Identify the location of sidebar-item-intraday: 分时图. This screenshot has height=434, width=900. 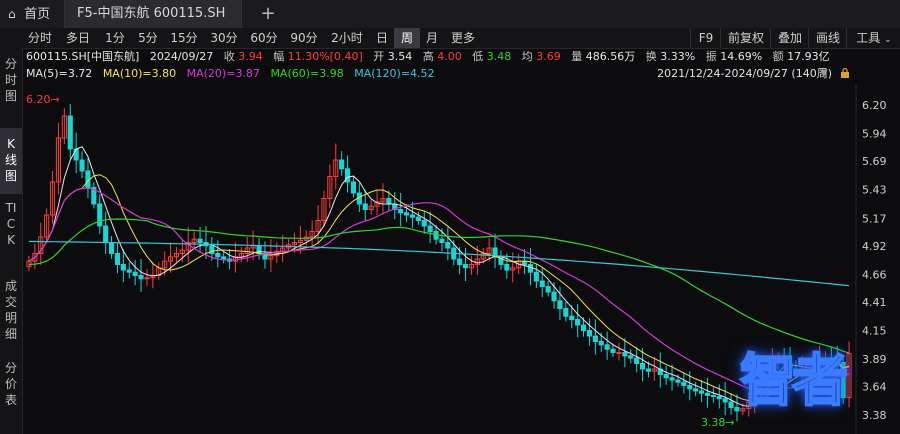
(11, 89).